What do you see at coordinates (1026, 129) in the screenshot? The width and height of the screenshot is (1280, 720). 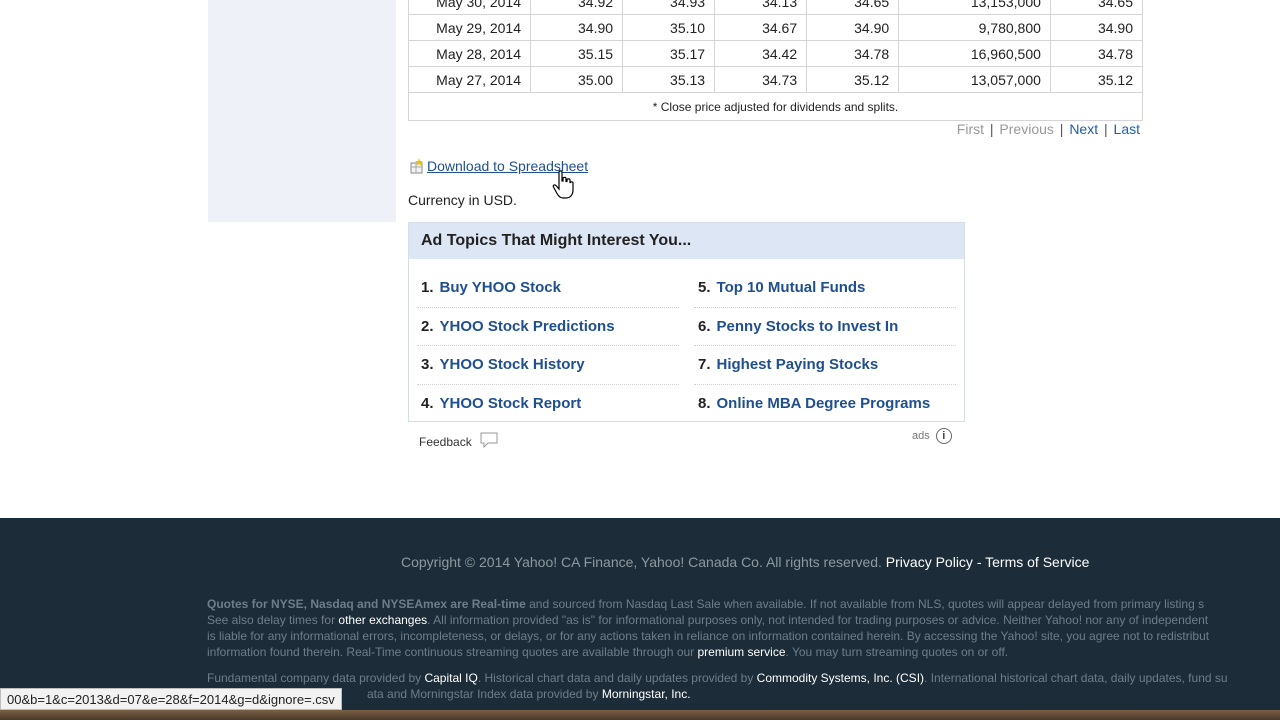 I see `pager-previous: Previous` at bounding box center [1026, 129].